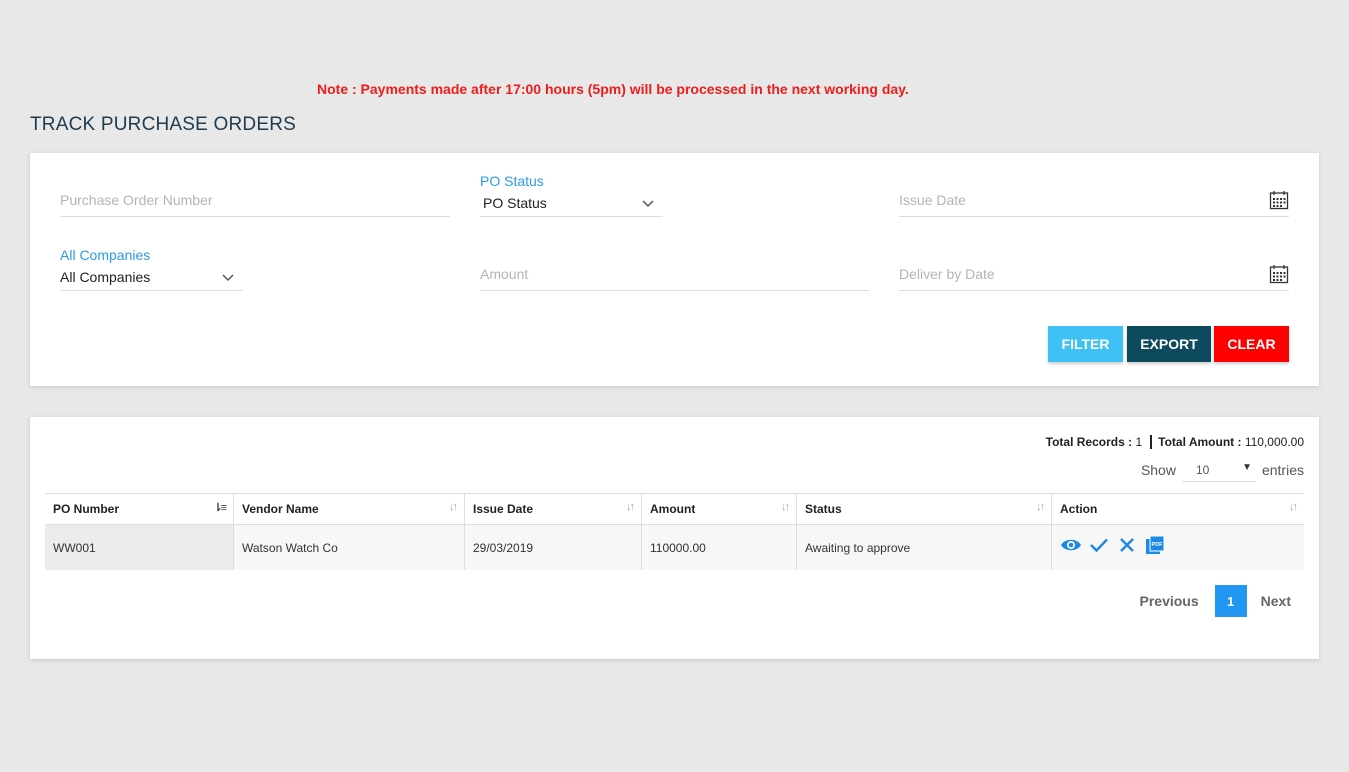  I want to click on col-action: Action ↓↑, so click(1177, 509).